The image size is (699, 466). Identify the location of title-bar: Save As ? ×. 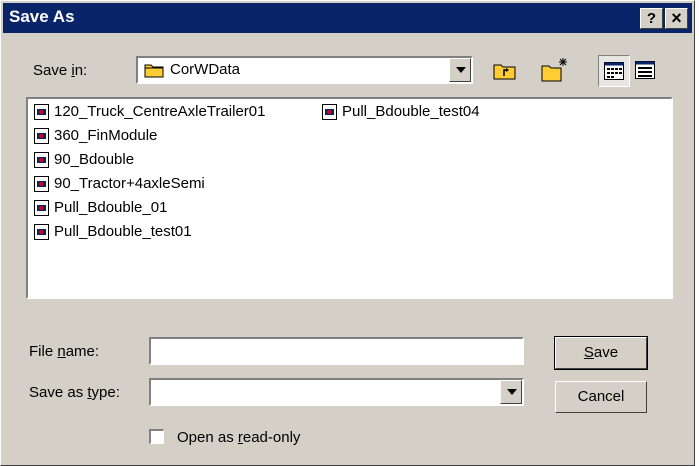
(347, 18).